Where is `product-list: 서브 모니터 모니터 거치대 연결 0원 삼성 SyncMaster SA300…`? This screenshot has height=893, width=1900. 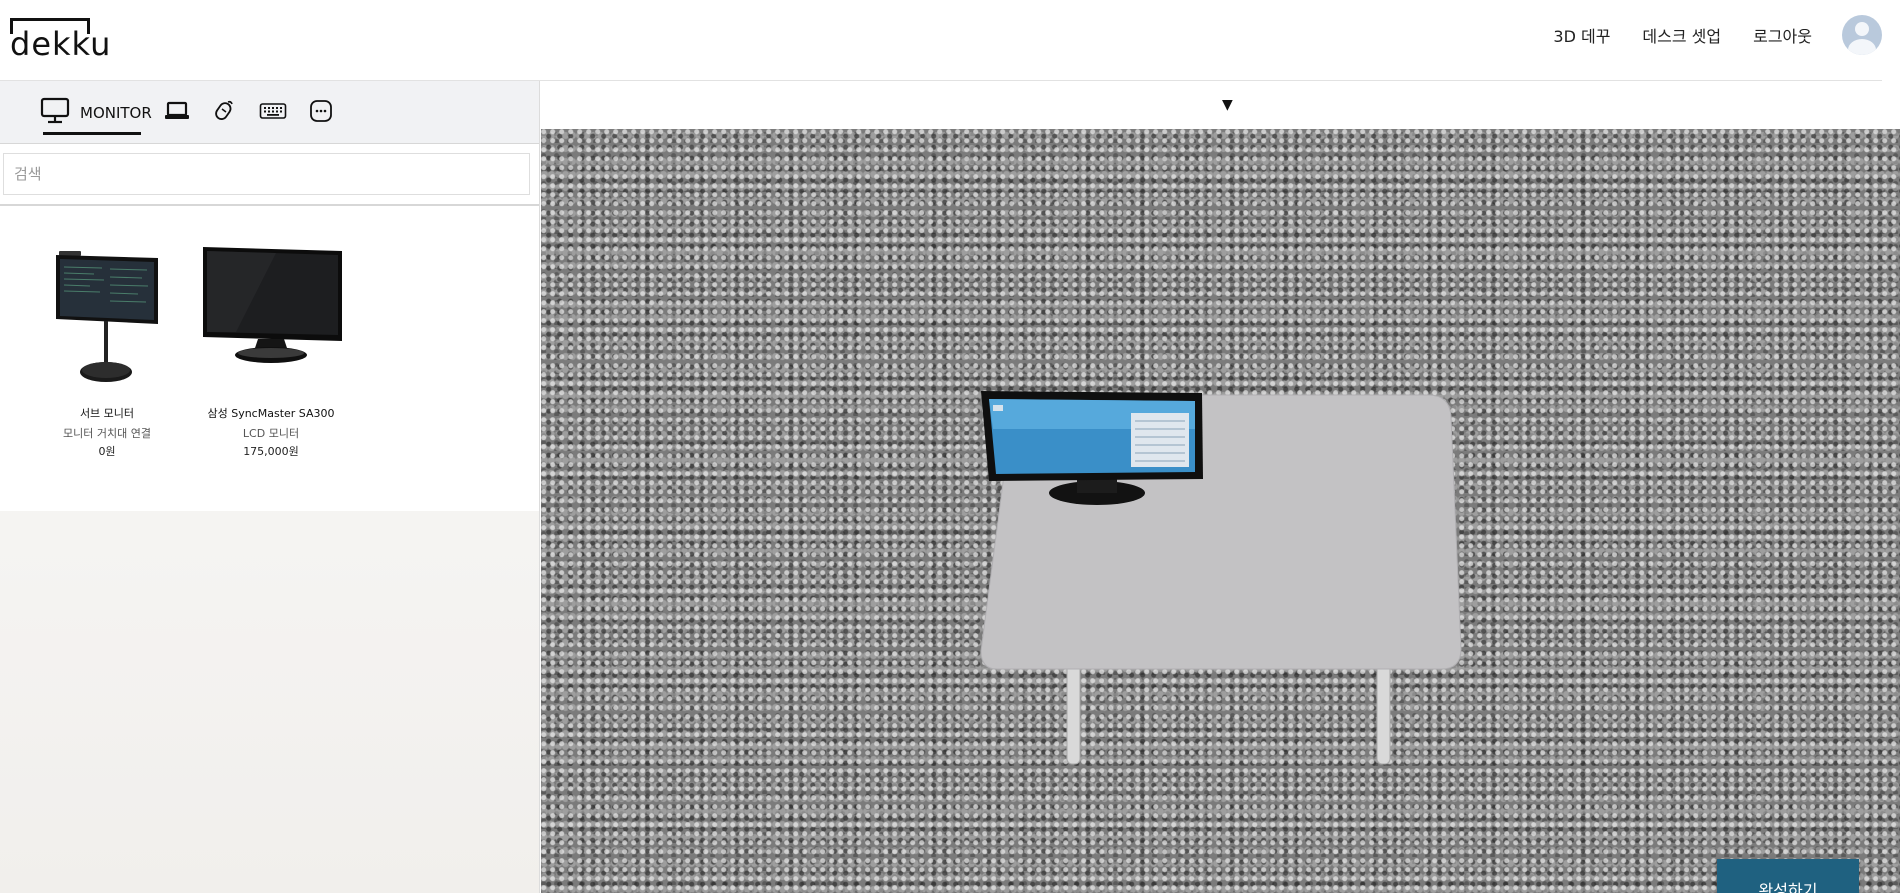
product-list: 서브 모니터 모니터 거치대 연결 0원 삼성 SyncMaster SA300… is located at coordinates (269, 358).